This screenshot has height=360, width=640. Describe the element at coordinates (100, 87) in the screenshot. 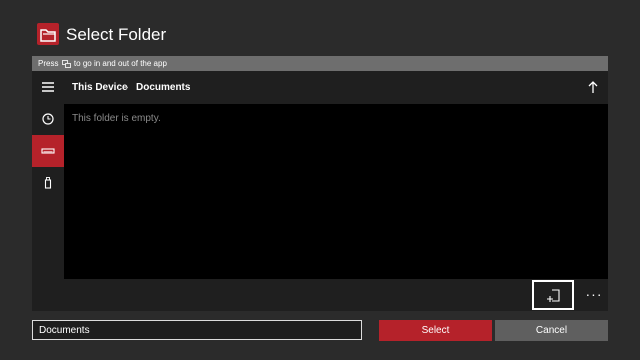

I see `breadcrumb-this-device: This Device` at that location.